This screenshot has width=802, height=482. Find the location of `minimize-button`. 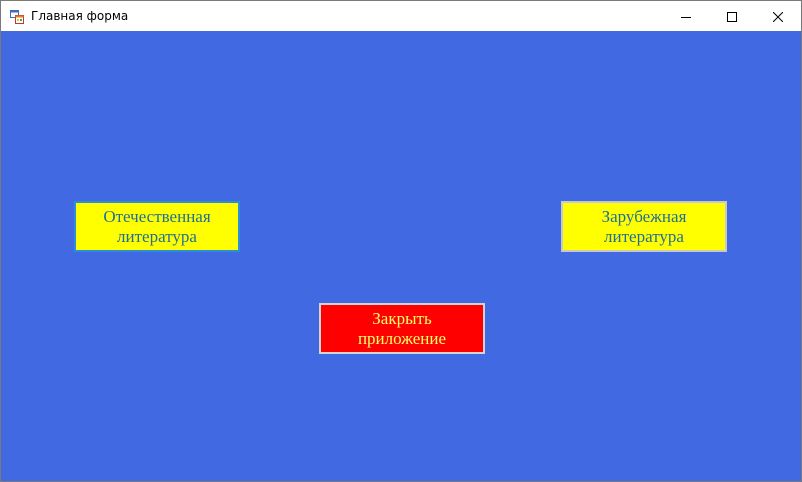

minimize-button is located at coordinates (686, 16).